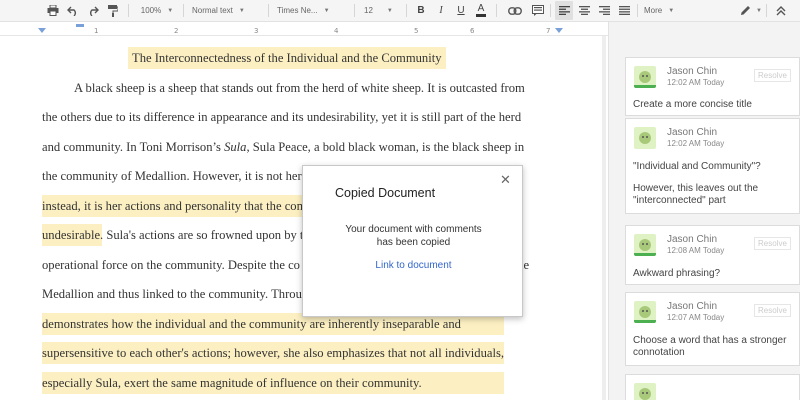  What do you see at coordinates (604, 10) in the screenshot?
I see `align-right-icon` at bounding box center [604, 10].